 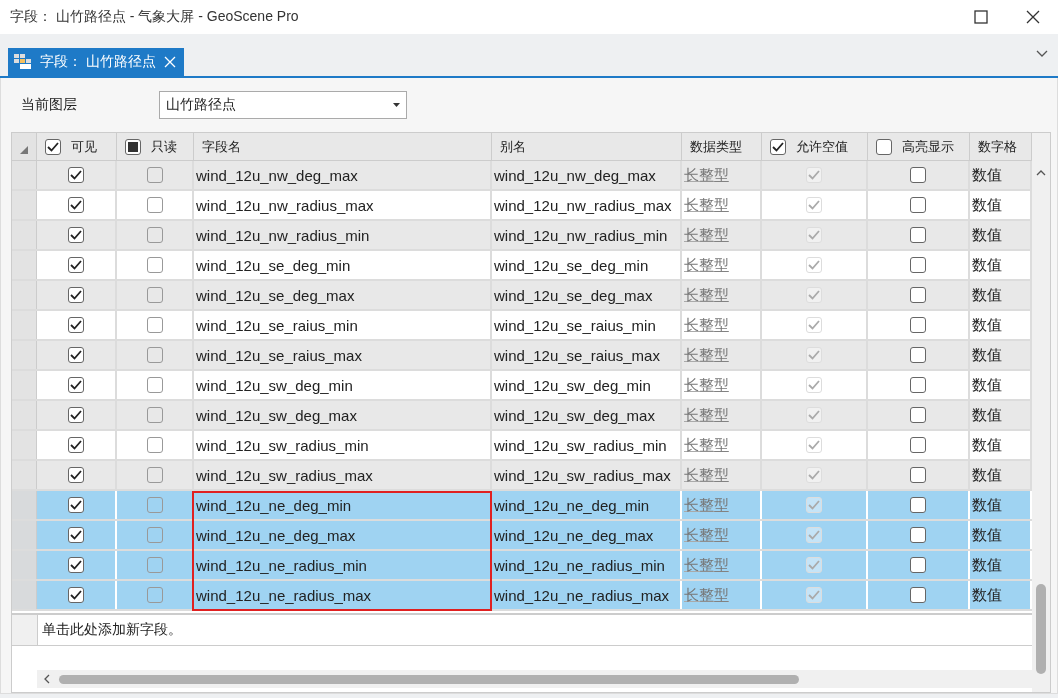 I want to click on tab-label: 字段： 山竹路径点, so click(x=98, y=62).